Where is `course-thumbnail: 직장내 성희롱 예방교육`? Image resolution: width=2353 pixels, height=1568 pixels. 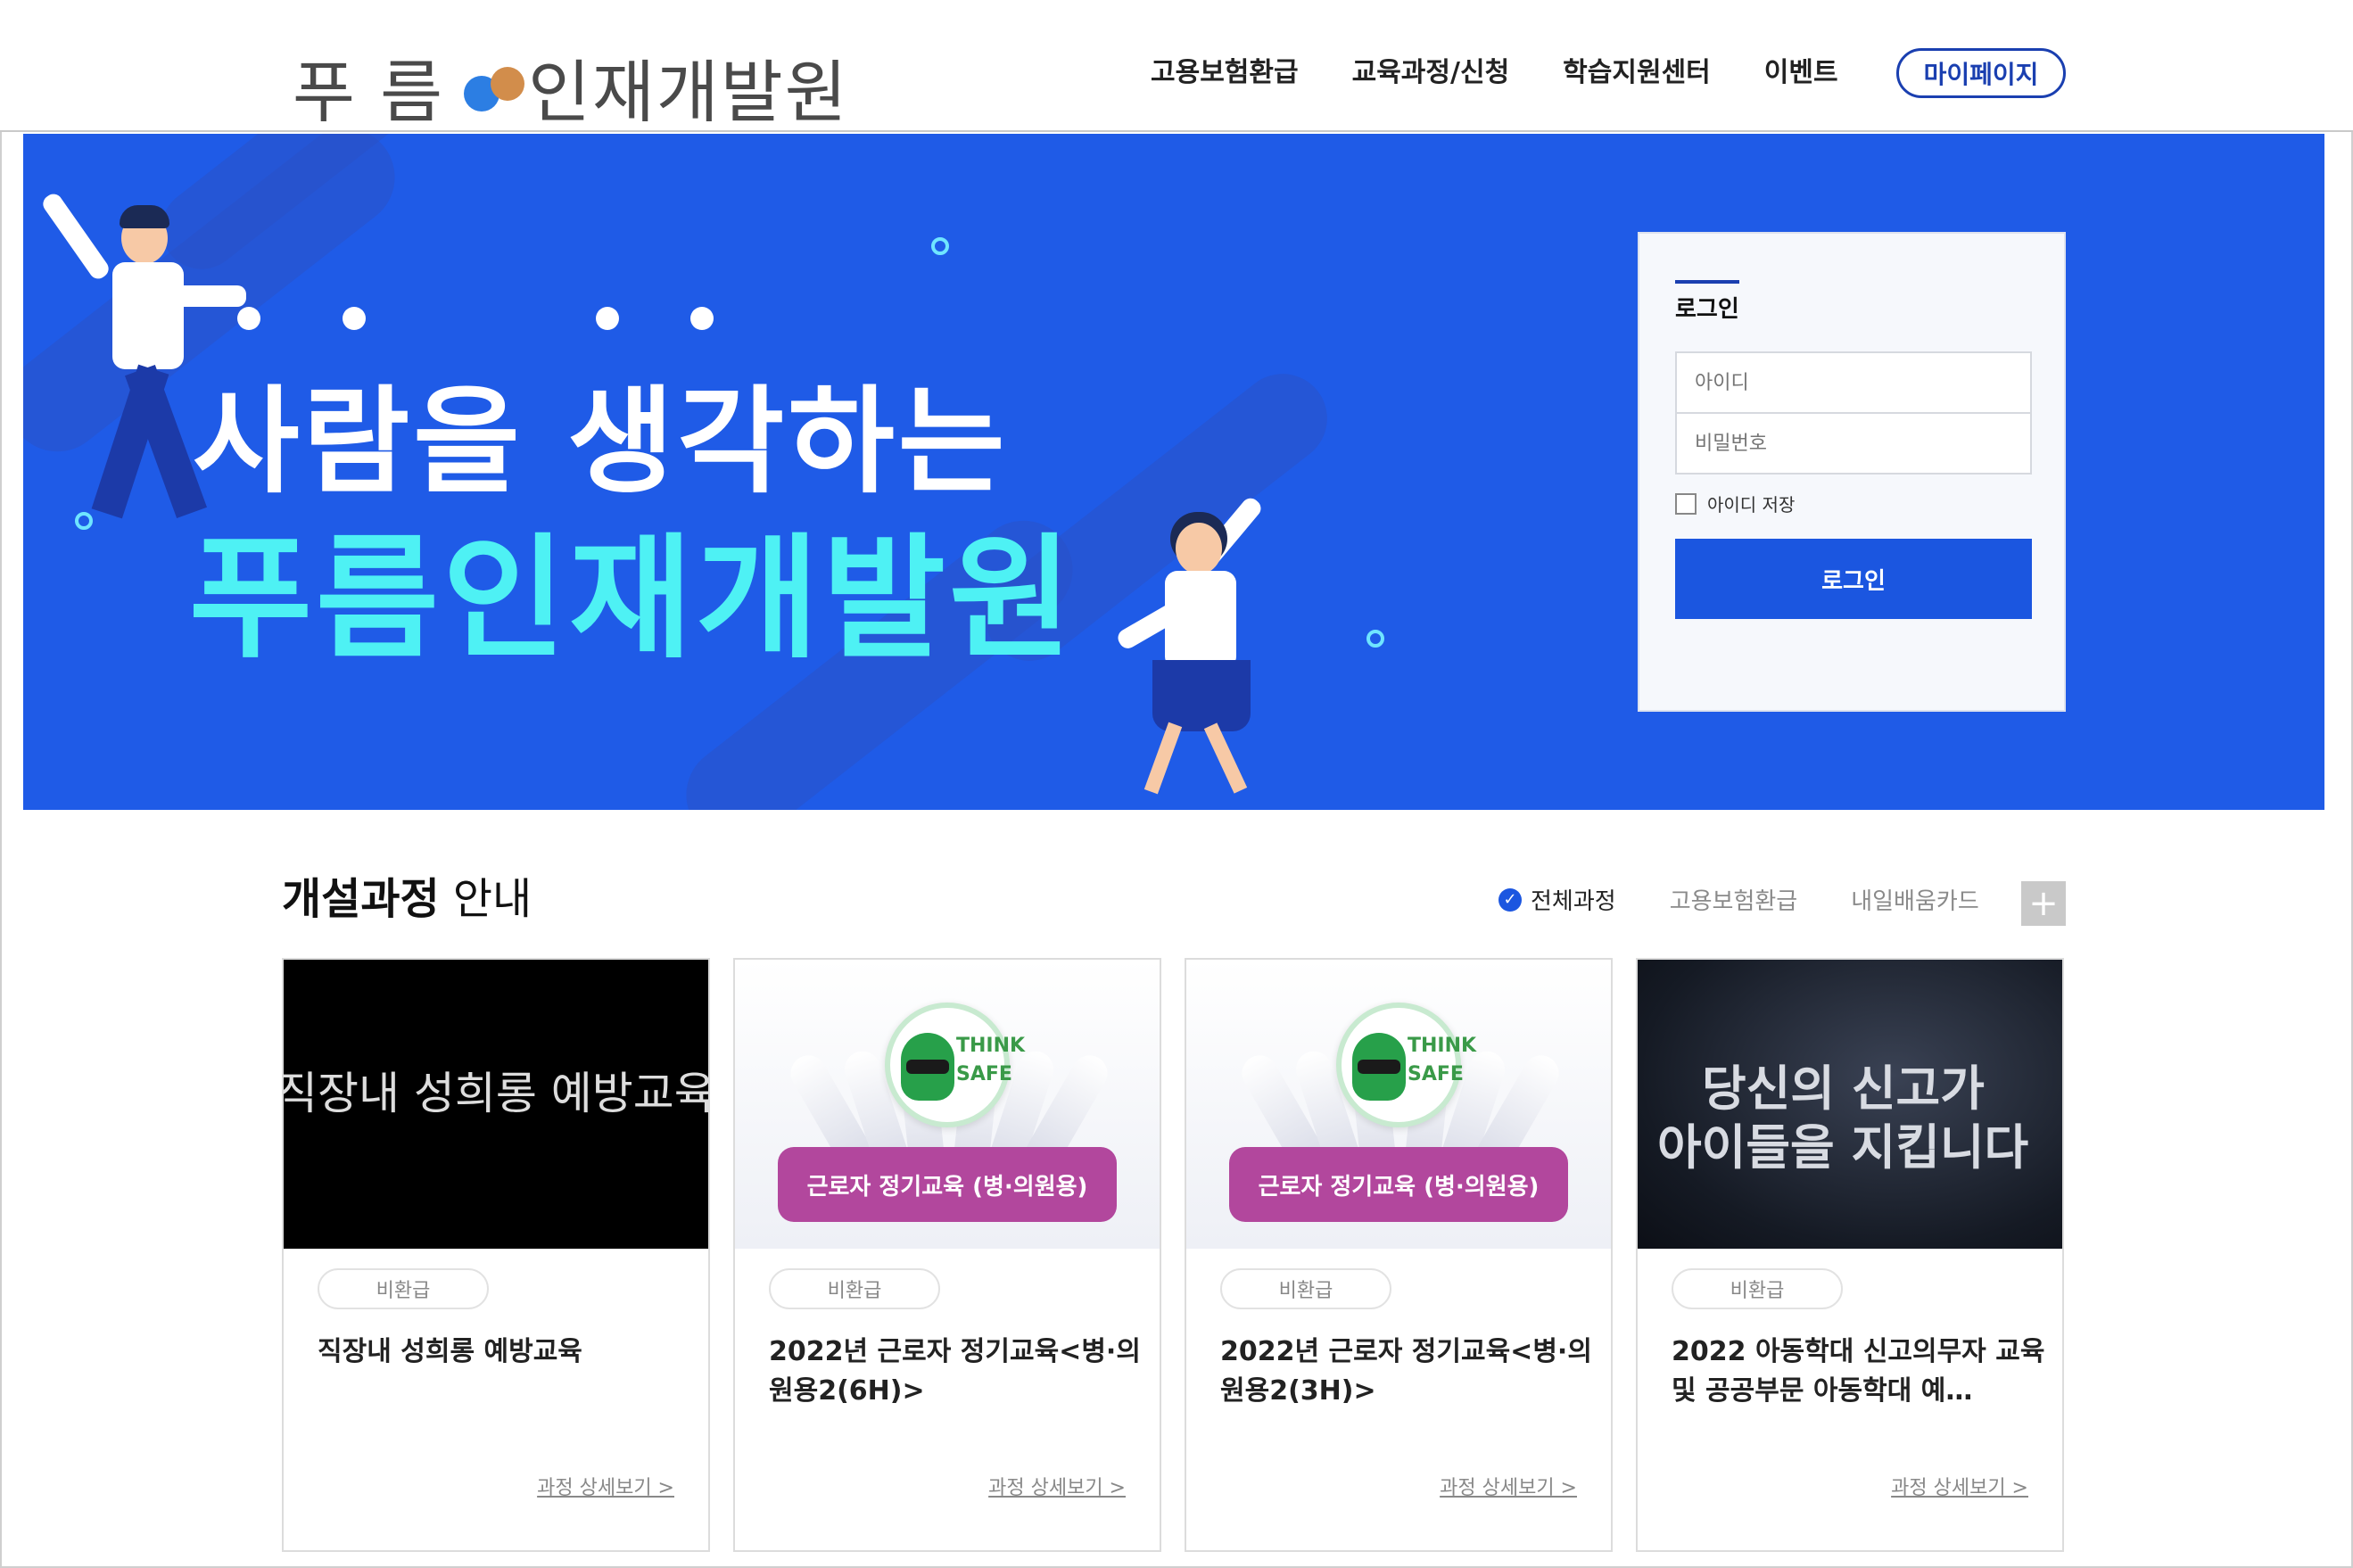
course-thumbnail: 직장내 성희롱 예방교육 is located at coordinates (496, 1104).